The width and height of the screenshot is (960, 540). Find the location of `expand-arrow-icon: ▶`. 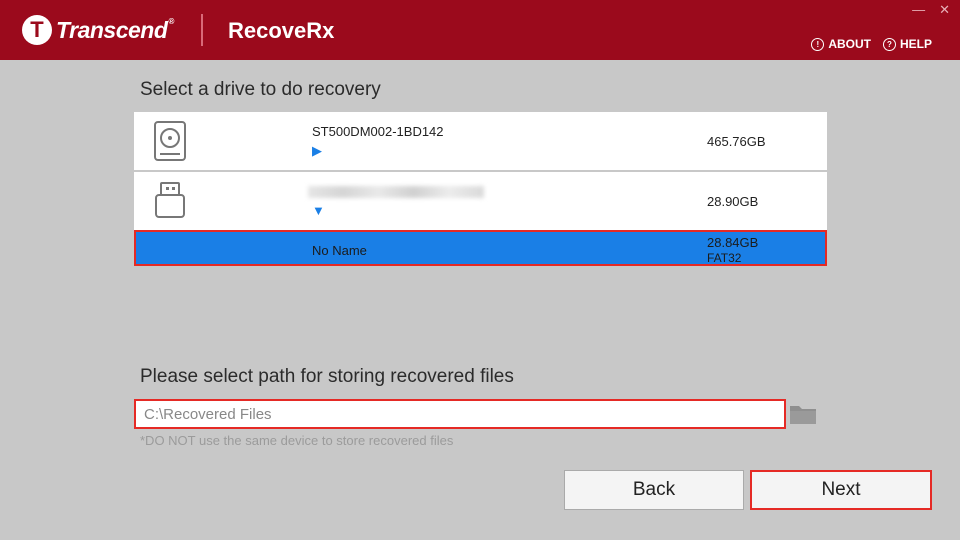

expand-arrow-icon: ▶ is located at coordinates (317, 151).